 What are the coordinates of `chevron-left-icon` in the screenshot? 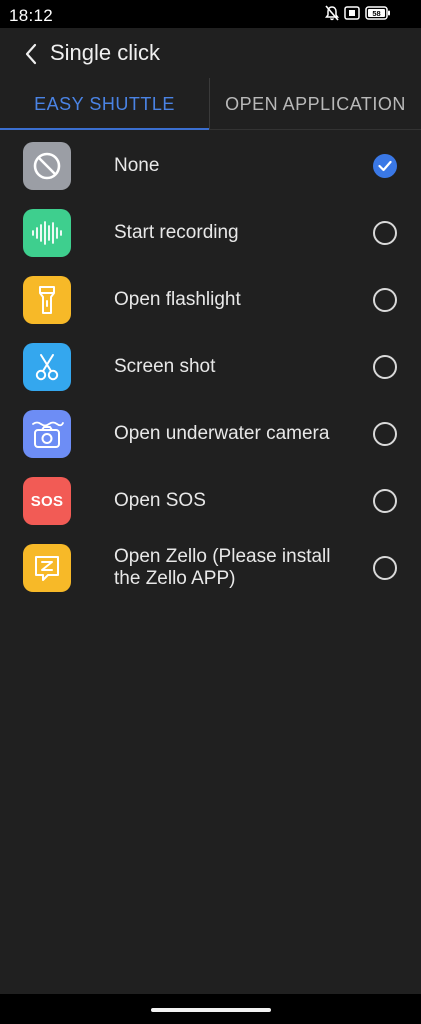 It's located at (32, 54).